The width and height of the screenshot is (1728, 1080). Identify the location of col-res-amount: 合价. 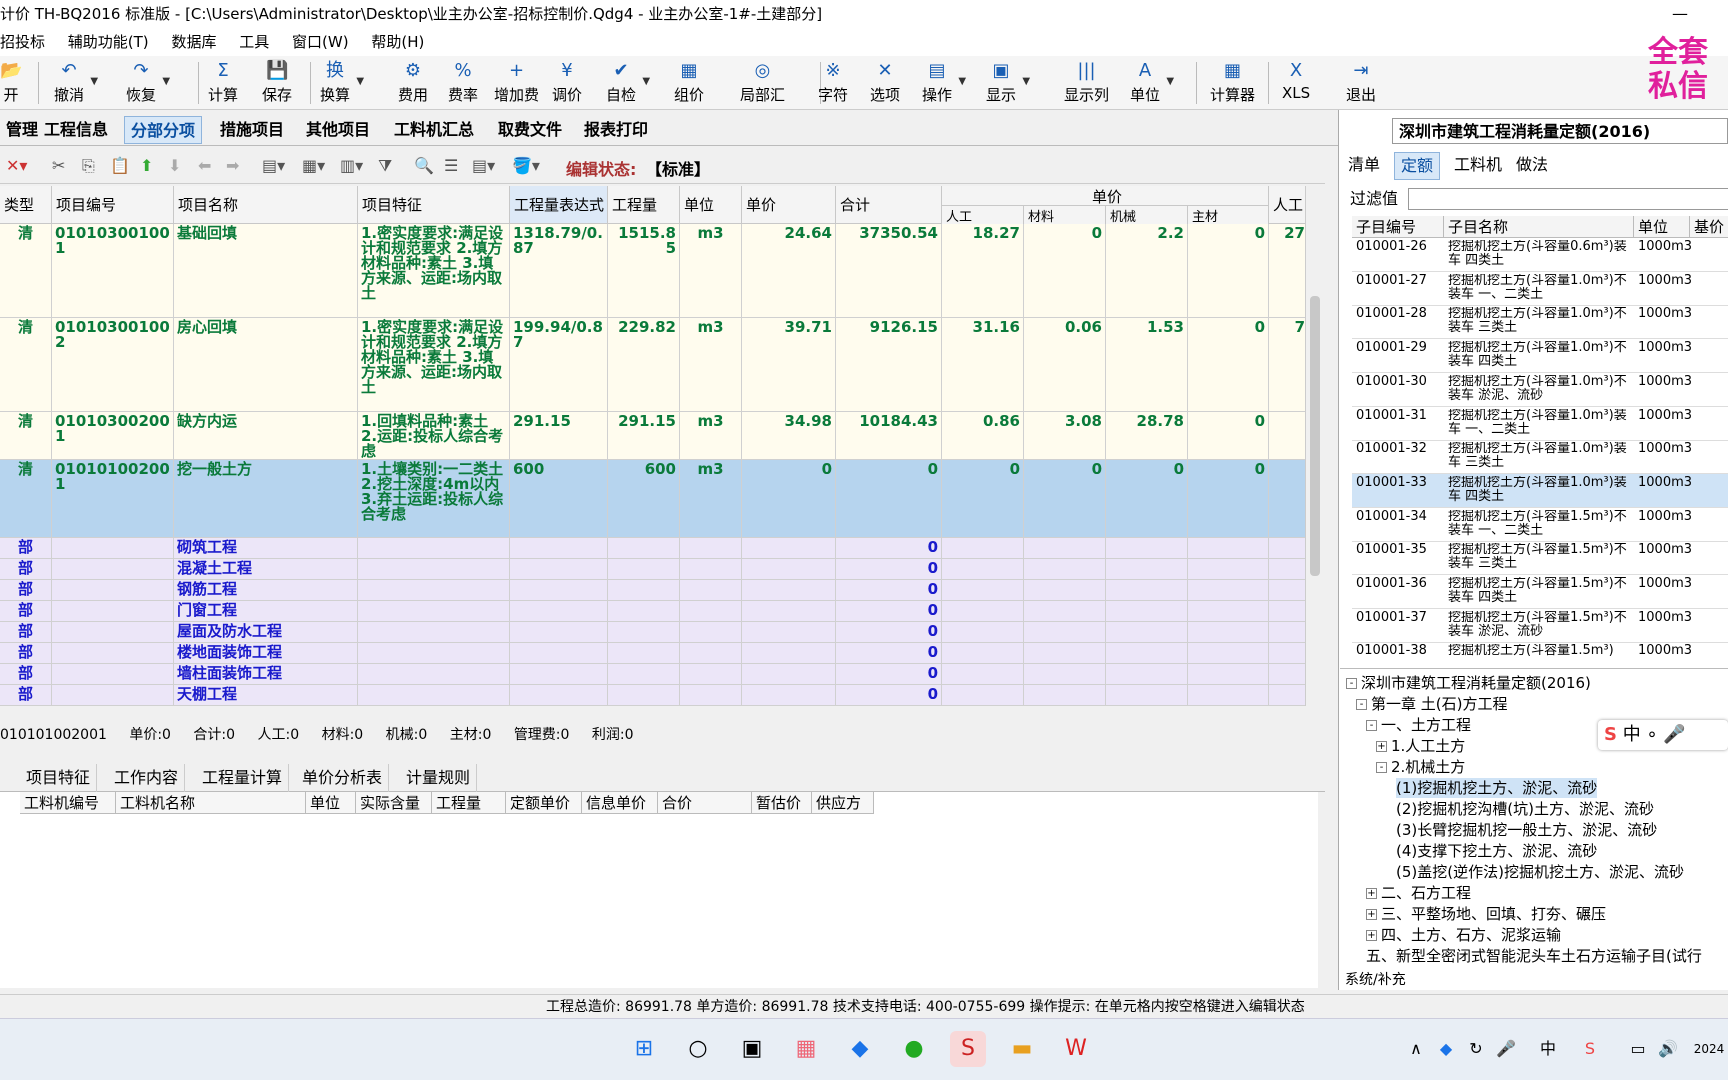
(705, 803).